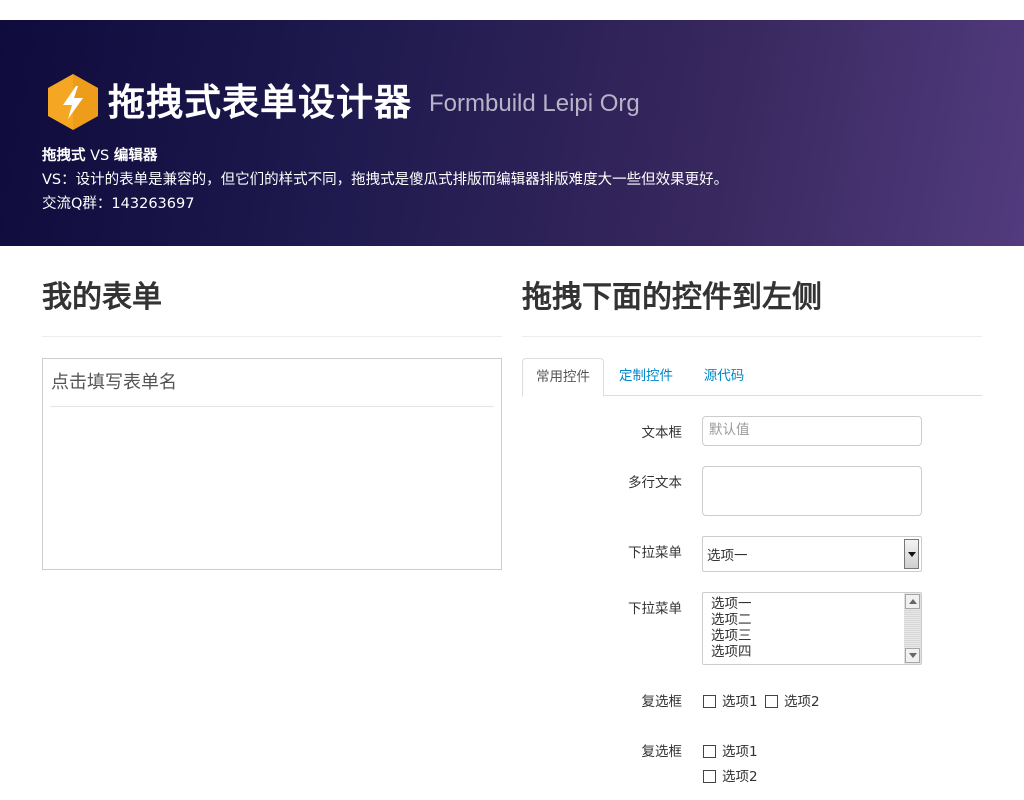 The image size is (1024, 800). Describe the element at coordinates (662, 433) in the screenshot. I see `text-field-label: 文本框` at that location.